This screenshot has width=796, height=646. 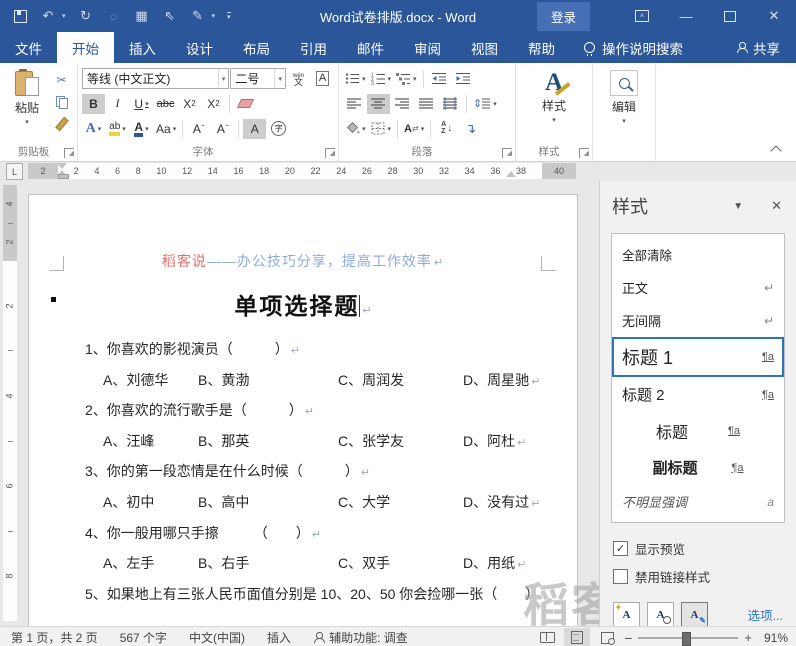 What do you see at coordinates (298, 79) in the screenshot?
I see `phonetic-guide-icon: wén 文` at bounding box center [298, 79].